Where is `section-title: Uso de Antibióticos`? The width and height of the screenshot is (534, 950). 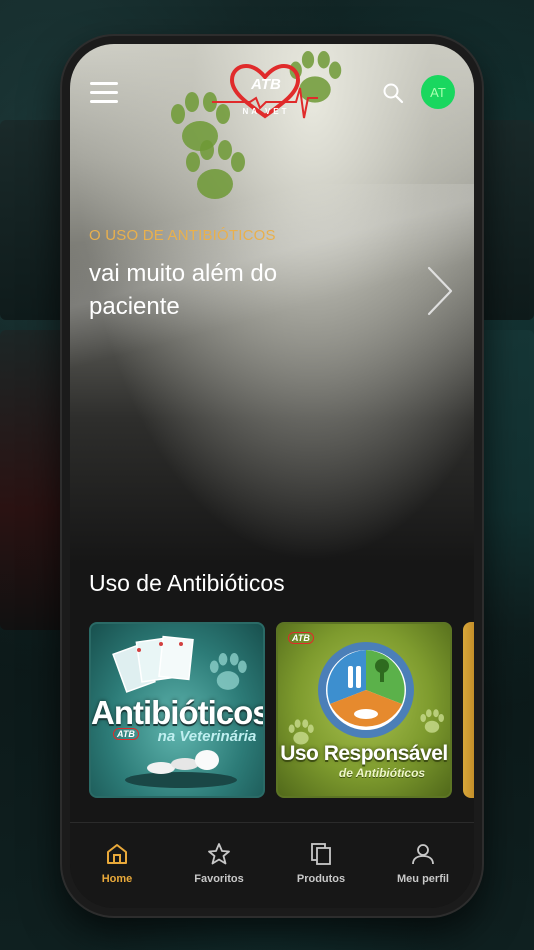
section-title: Uso de Antibióticos is located at coordinates (187, 583).